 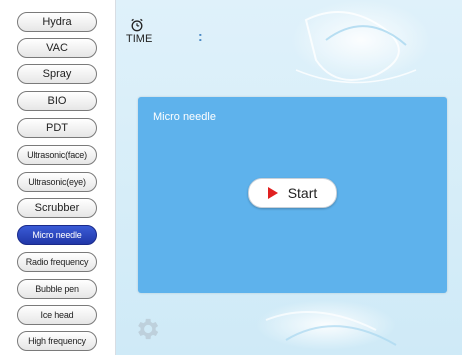 I want to click on sidebar-item-ultrasonic-eye: Ultrasonic(eye), so click(x=57, y=182).